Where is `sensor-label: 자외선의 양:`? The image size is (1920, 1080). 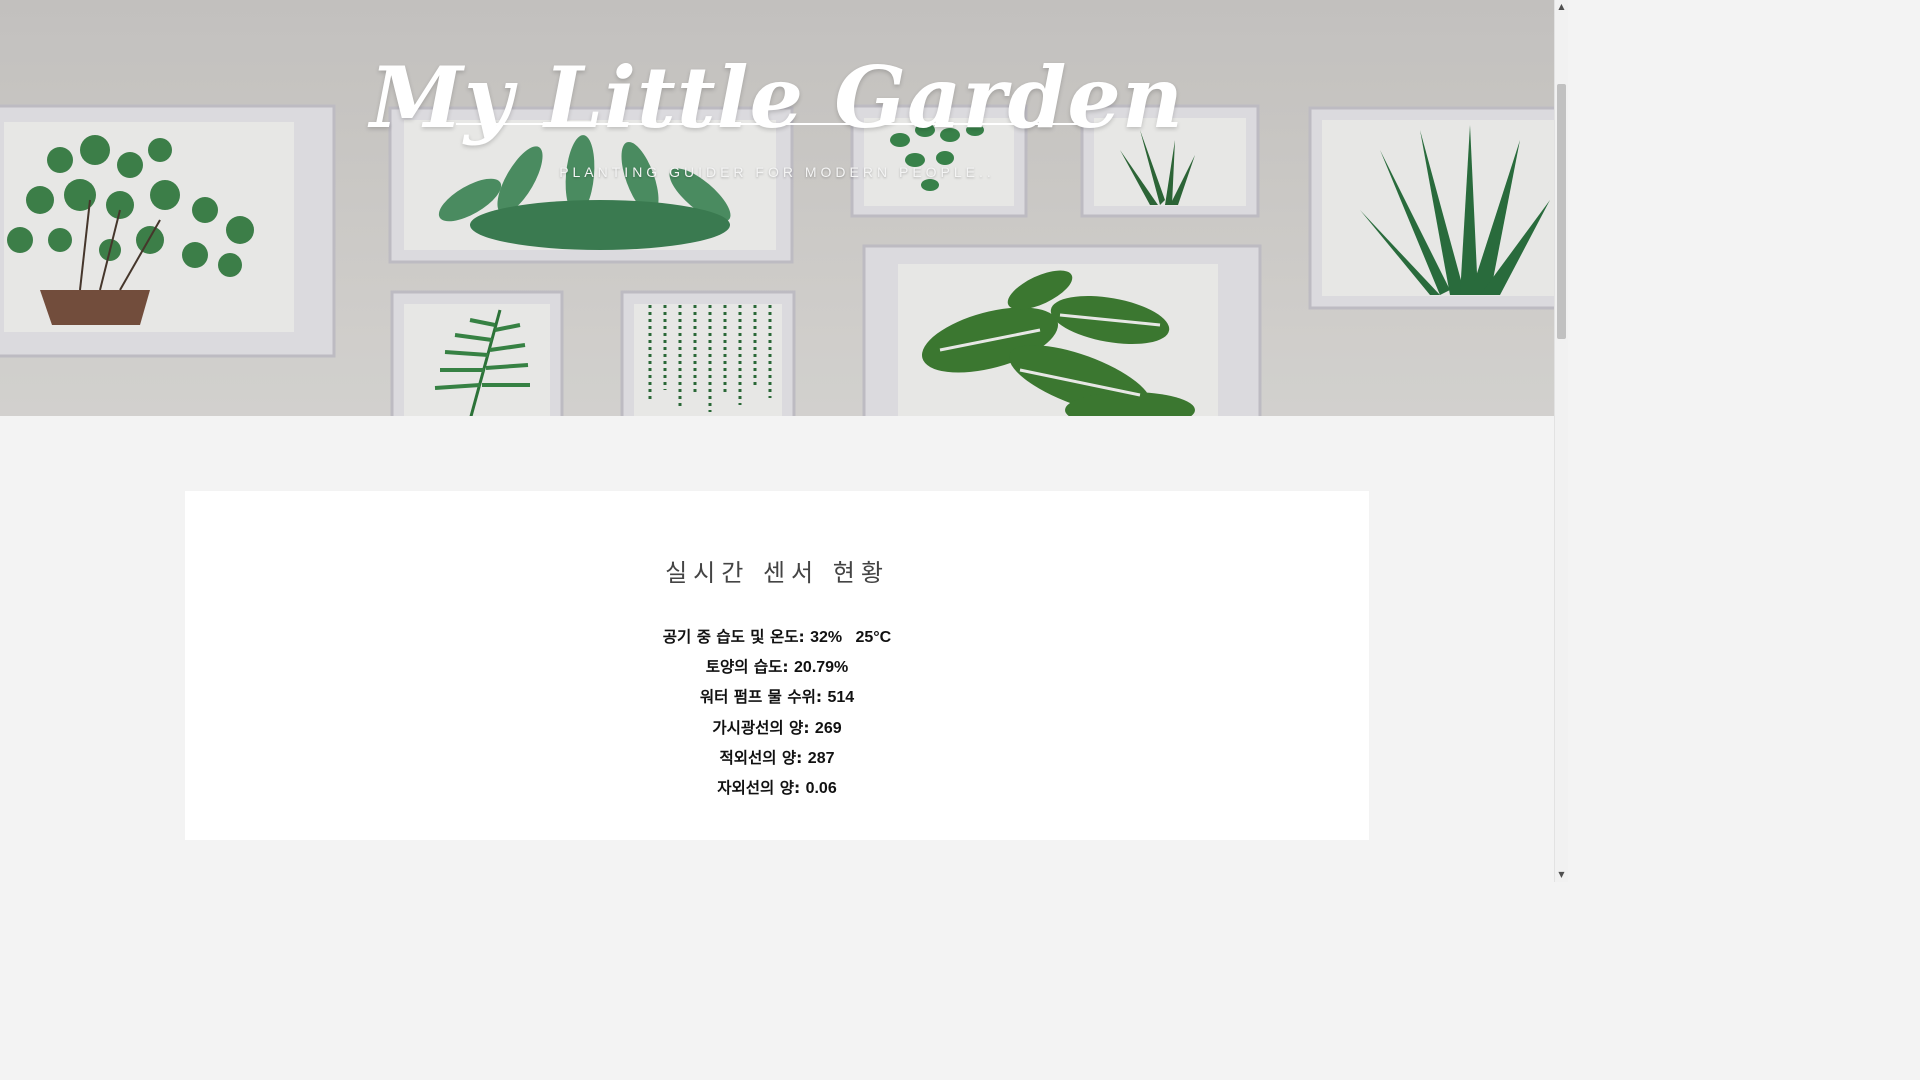
sensor-label: 자외선의 양: is located at coordinates (759, 787).